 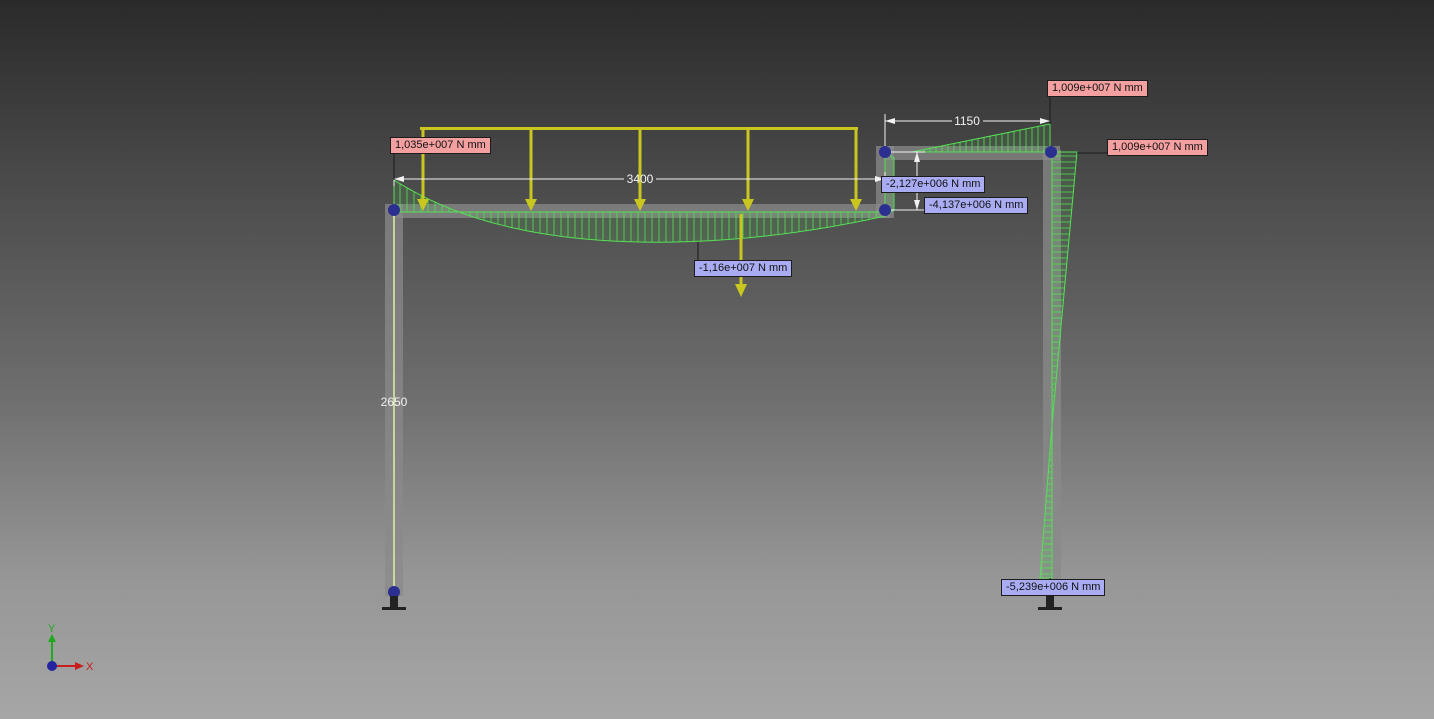 What do you see at coordinates (976, 205) in the screenshot?
I see `moment-label-step-lower: -4,137e+006 N mm` at bounding box center [976, 205].